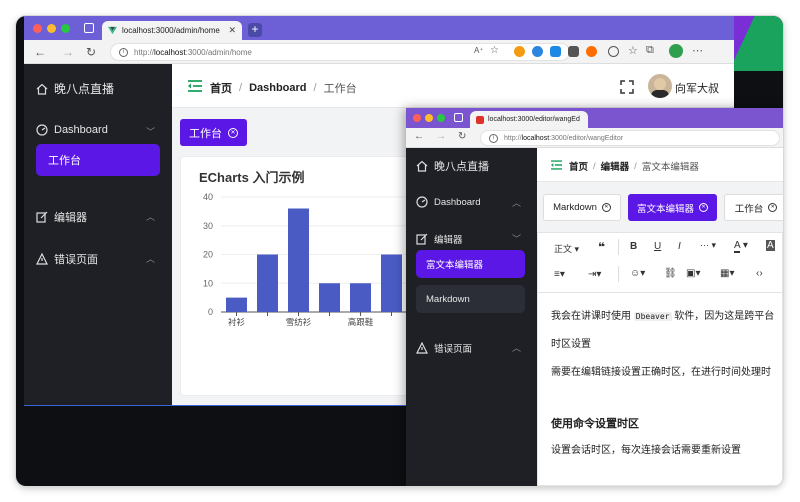  Describe the element at coordinates (208, 226) in the screenshot. I see `y-tick-label: 30` at that location.